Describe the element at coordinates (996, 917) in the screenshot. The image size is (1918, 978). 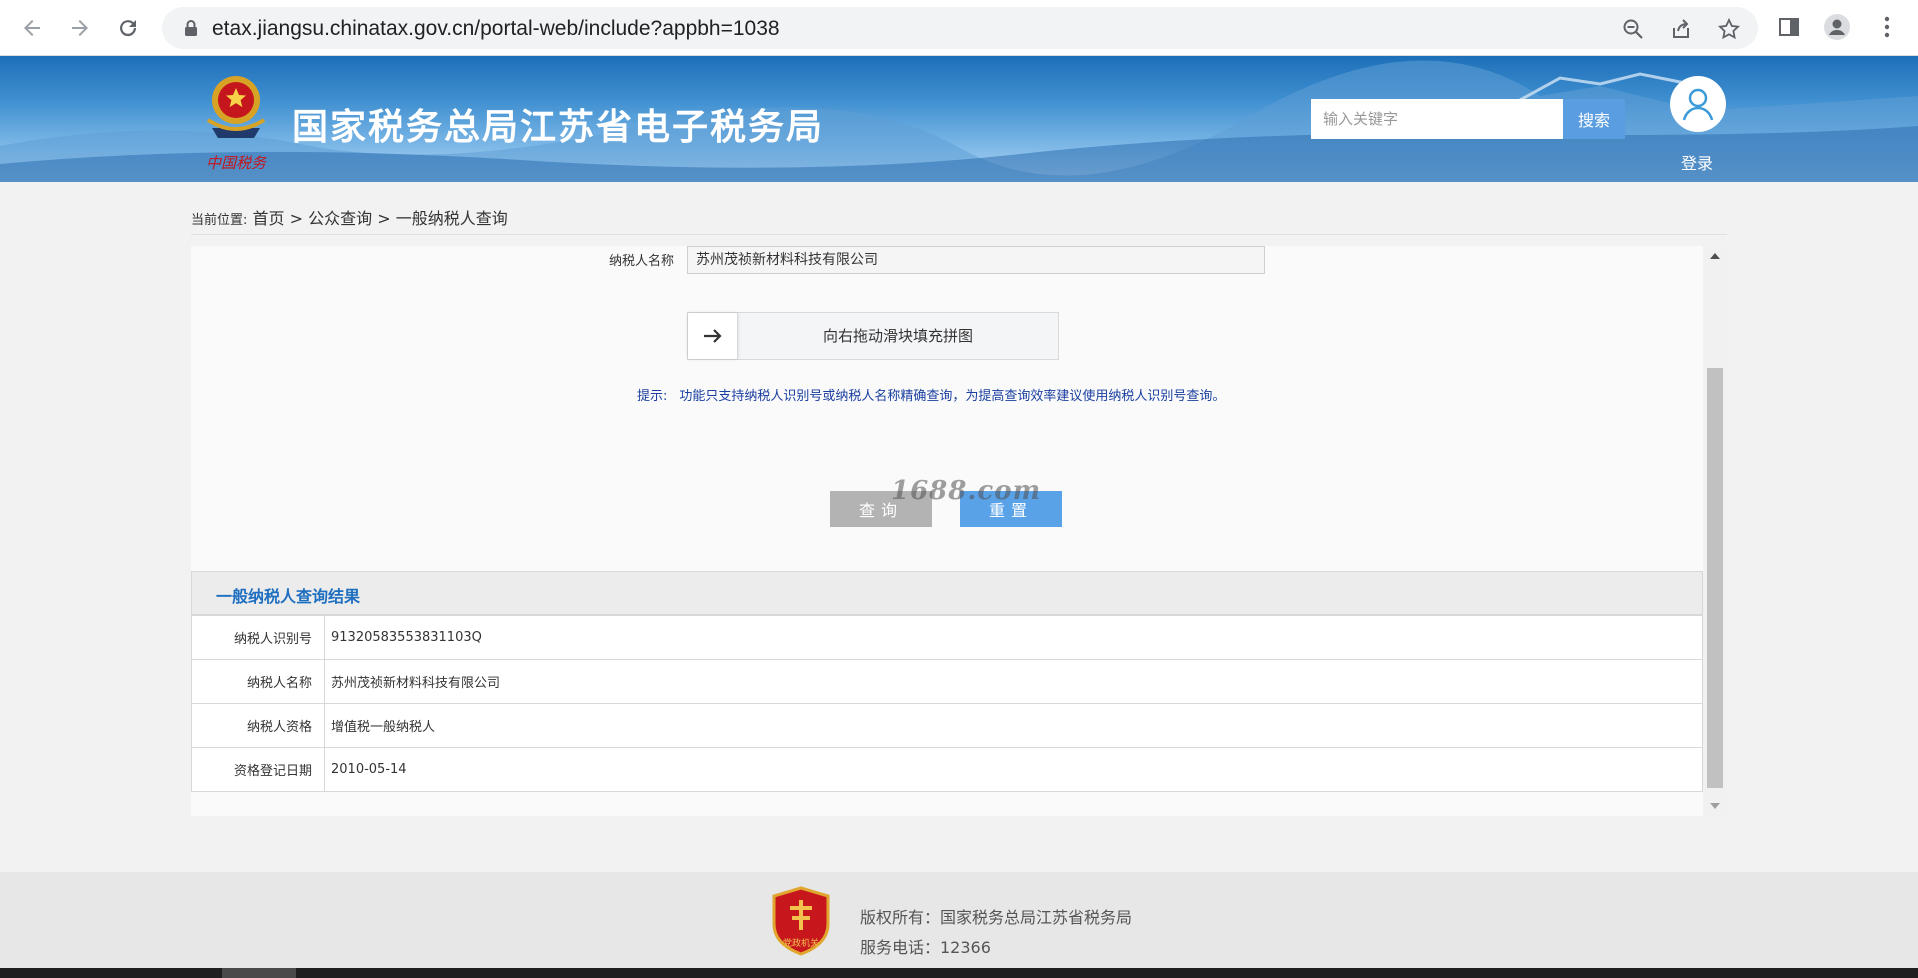
I see `footer-copyright: 版权所有：国家税务总局江苏省税务局` at that location.